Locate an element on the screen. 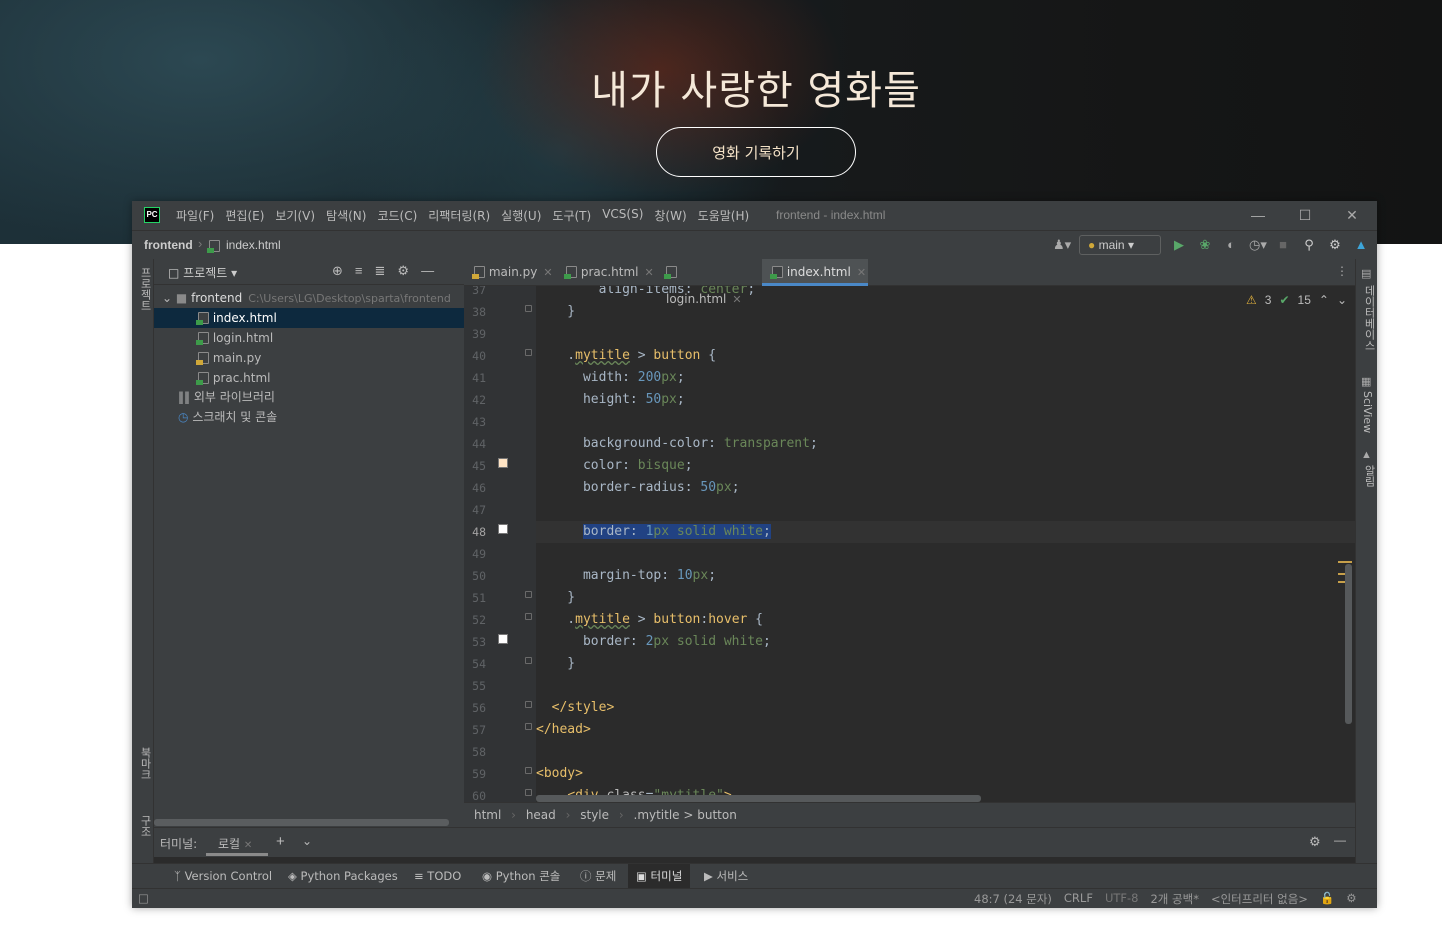 The image size is (1442, 928). tree-scratches: ◷ 스크래치 및 콘솔 is located at coordinates (309, 417).